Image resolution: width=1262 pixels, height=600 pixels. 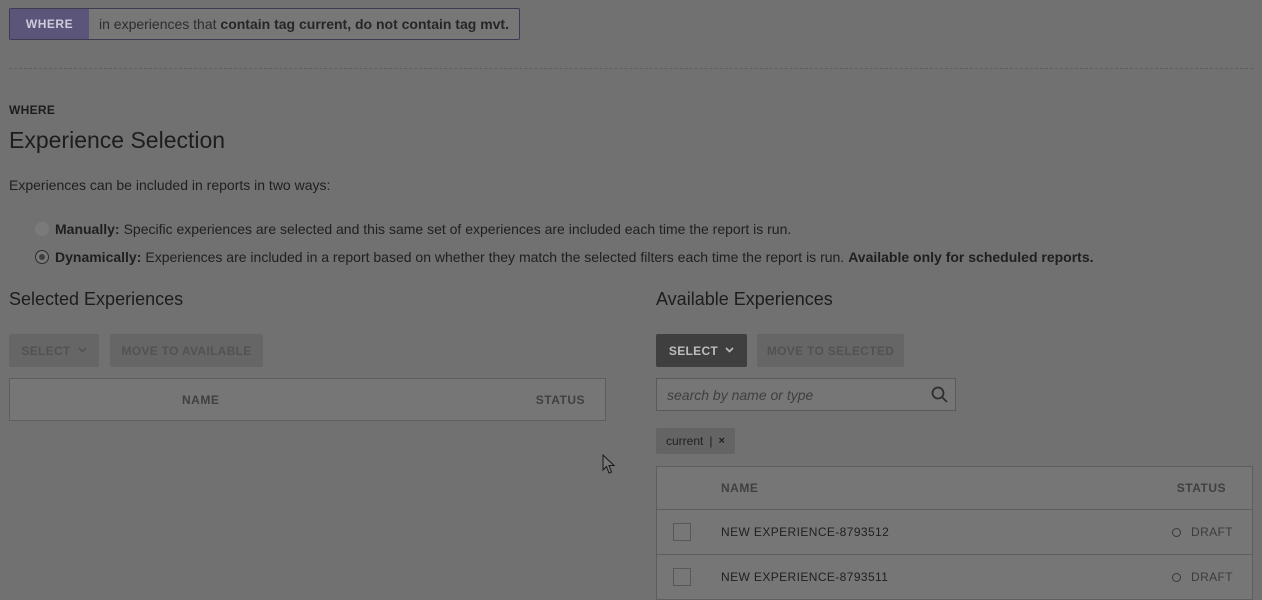 I want to click on option-dynamically-label: Dynamically:, so click(x=98, y=257).